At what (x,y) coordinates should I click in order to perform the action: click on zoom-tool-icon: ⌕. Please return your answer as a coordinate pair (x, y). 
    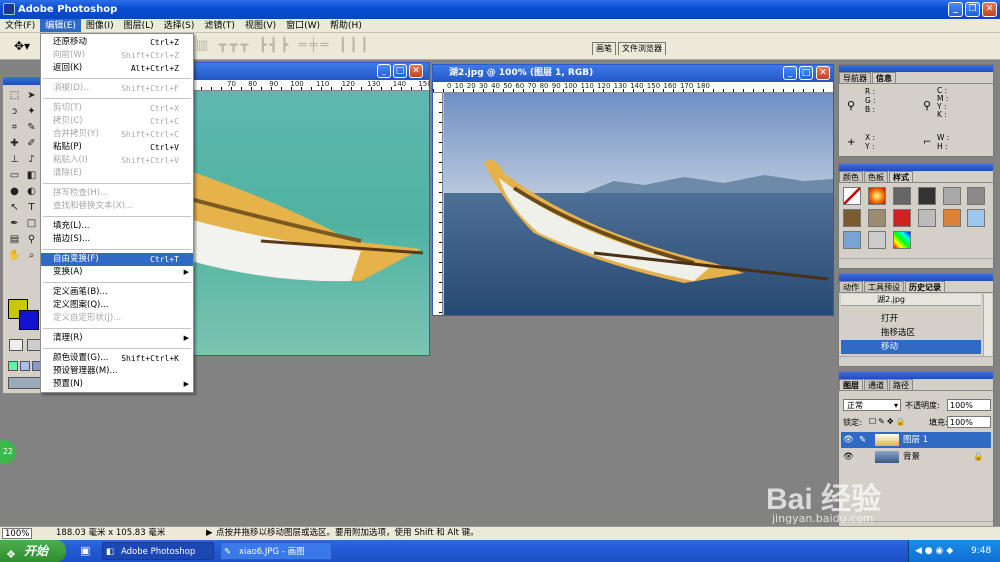
    Looking at the image, I should click on (31, 256).